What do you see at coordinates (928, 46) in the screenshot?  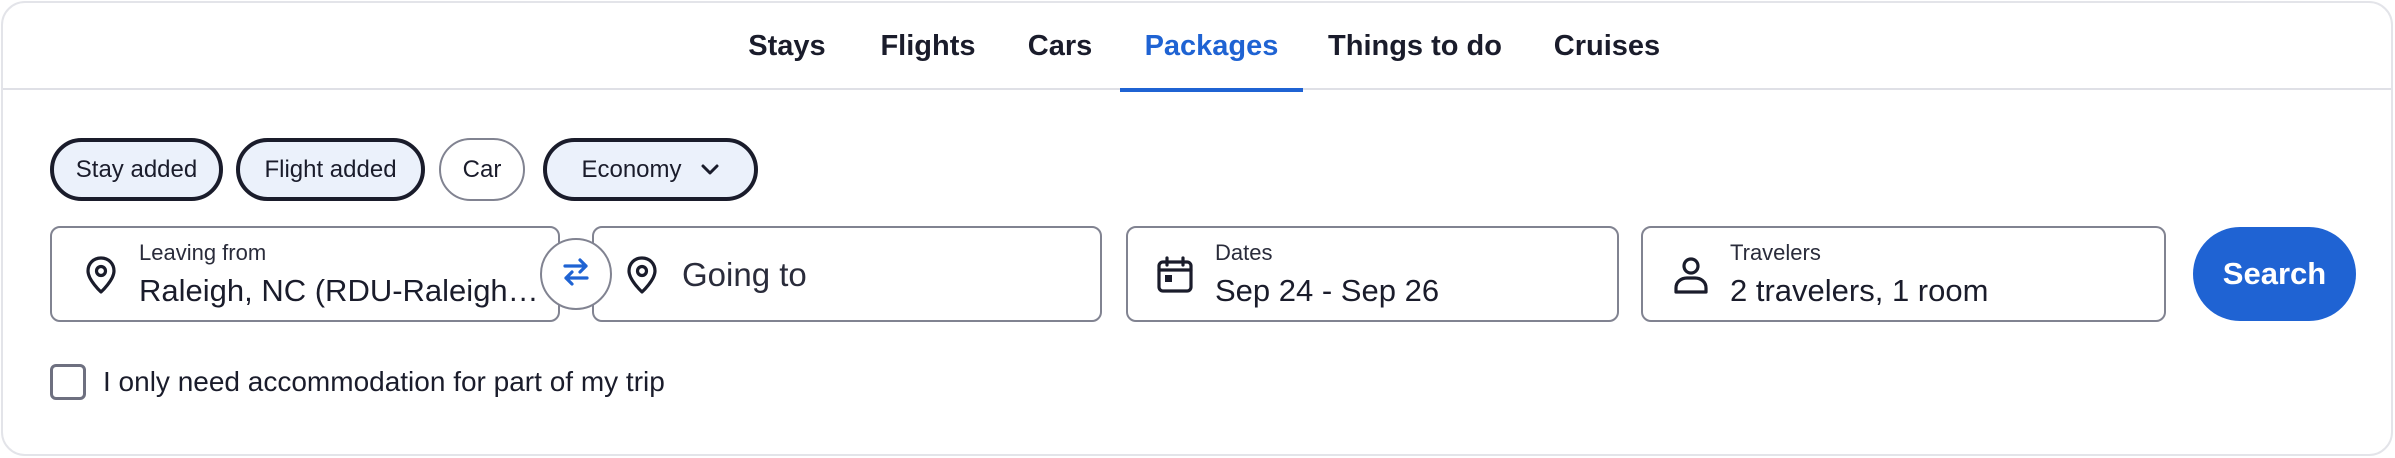 I see `tab-flights: Flights` at bounding box center [928, 46].